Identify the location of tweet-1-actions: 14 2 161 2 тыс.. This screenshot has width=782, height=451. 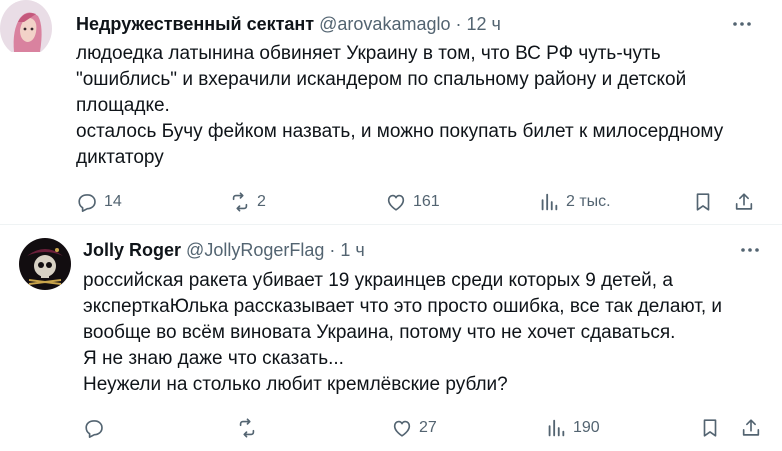
(391, 202).